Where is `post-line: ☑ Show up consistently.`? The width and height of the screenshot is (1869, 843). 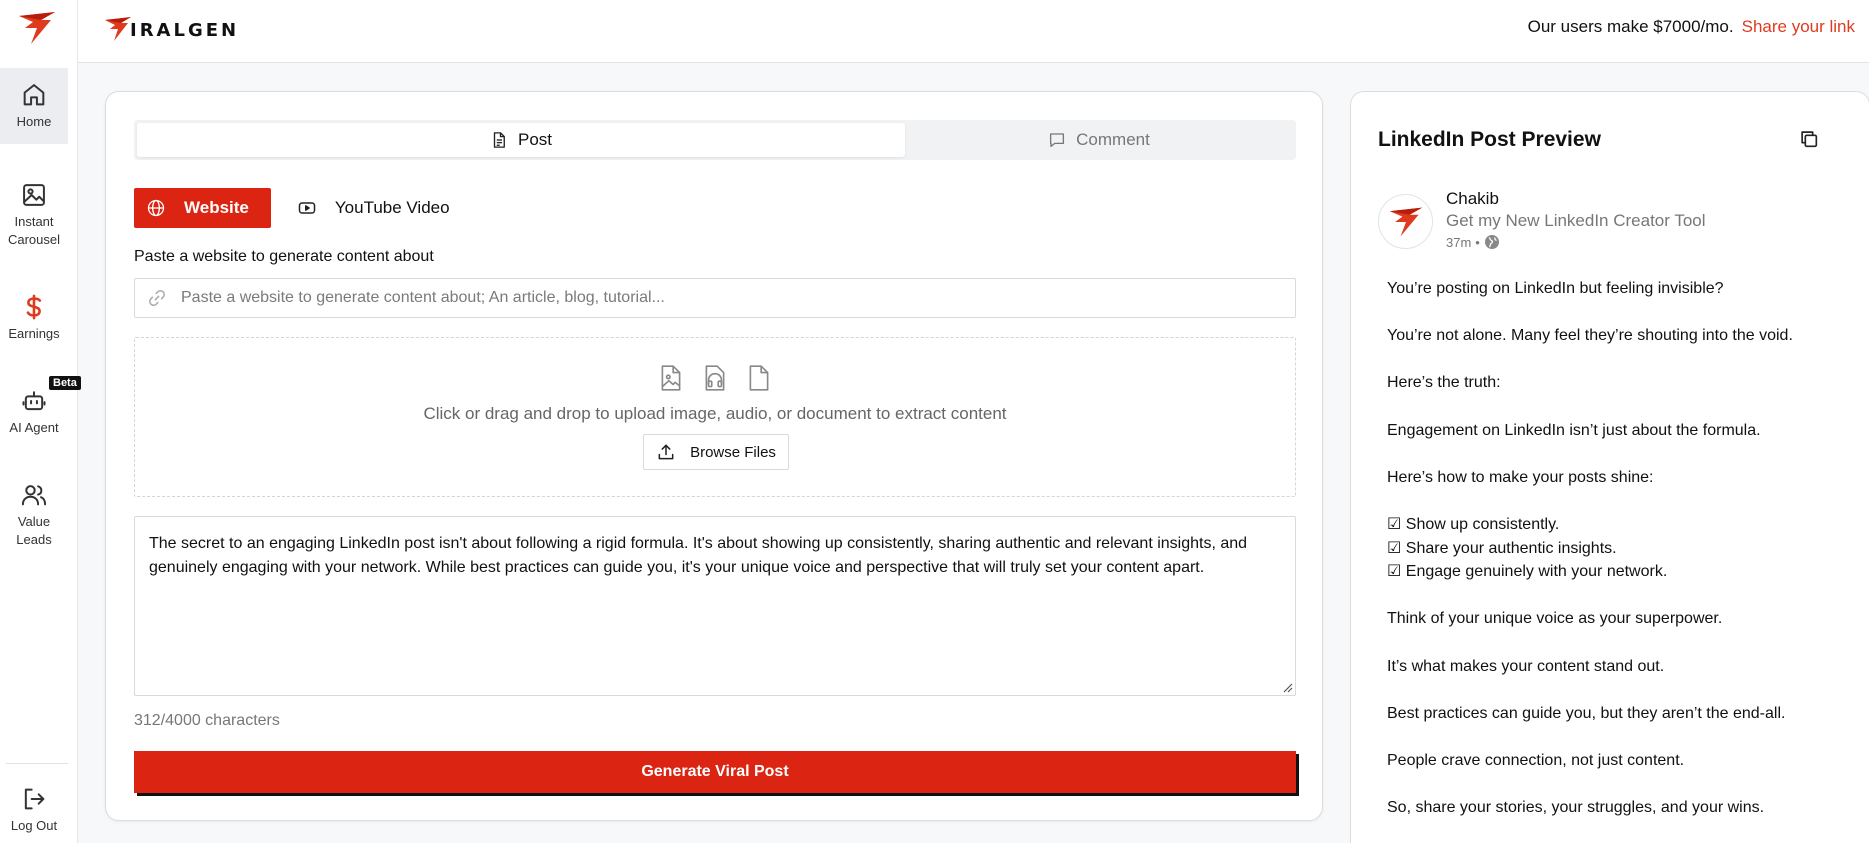 post-line: ☑ Show up consistently. is located at coordinates (1473, 524).